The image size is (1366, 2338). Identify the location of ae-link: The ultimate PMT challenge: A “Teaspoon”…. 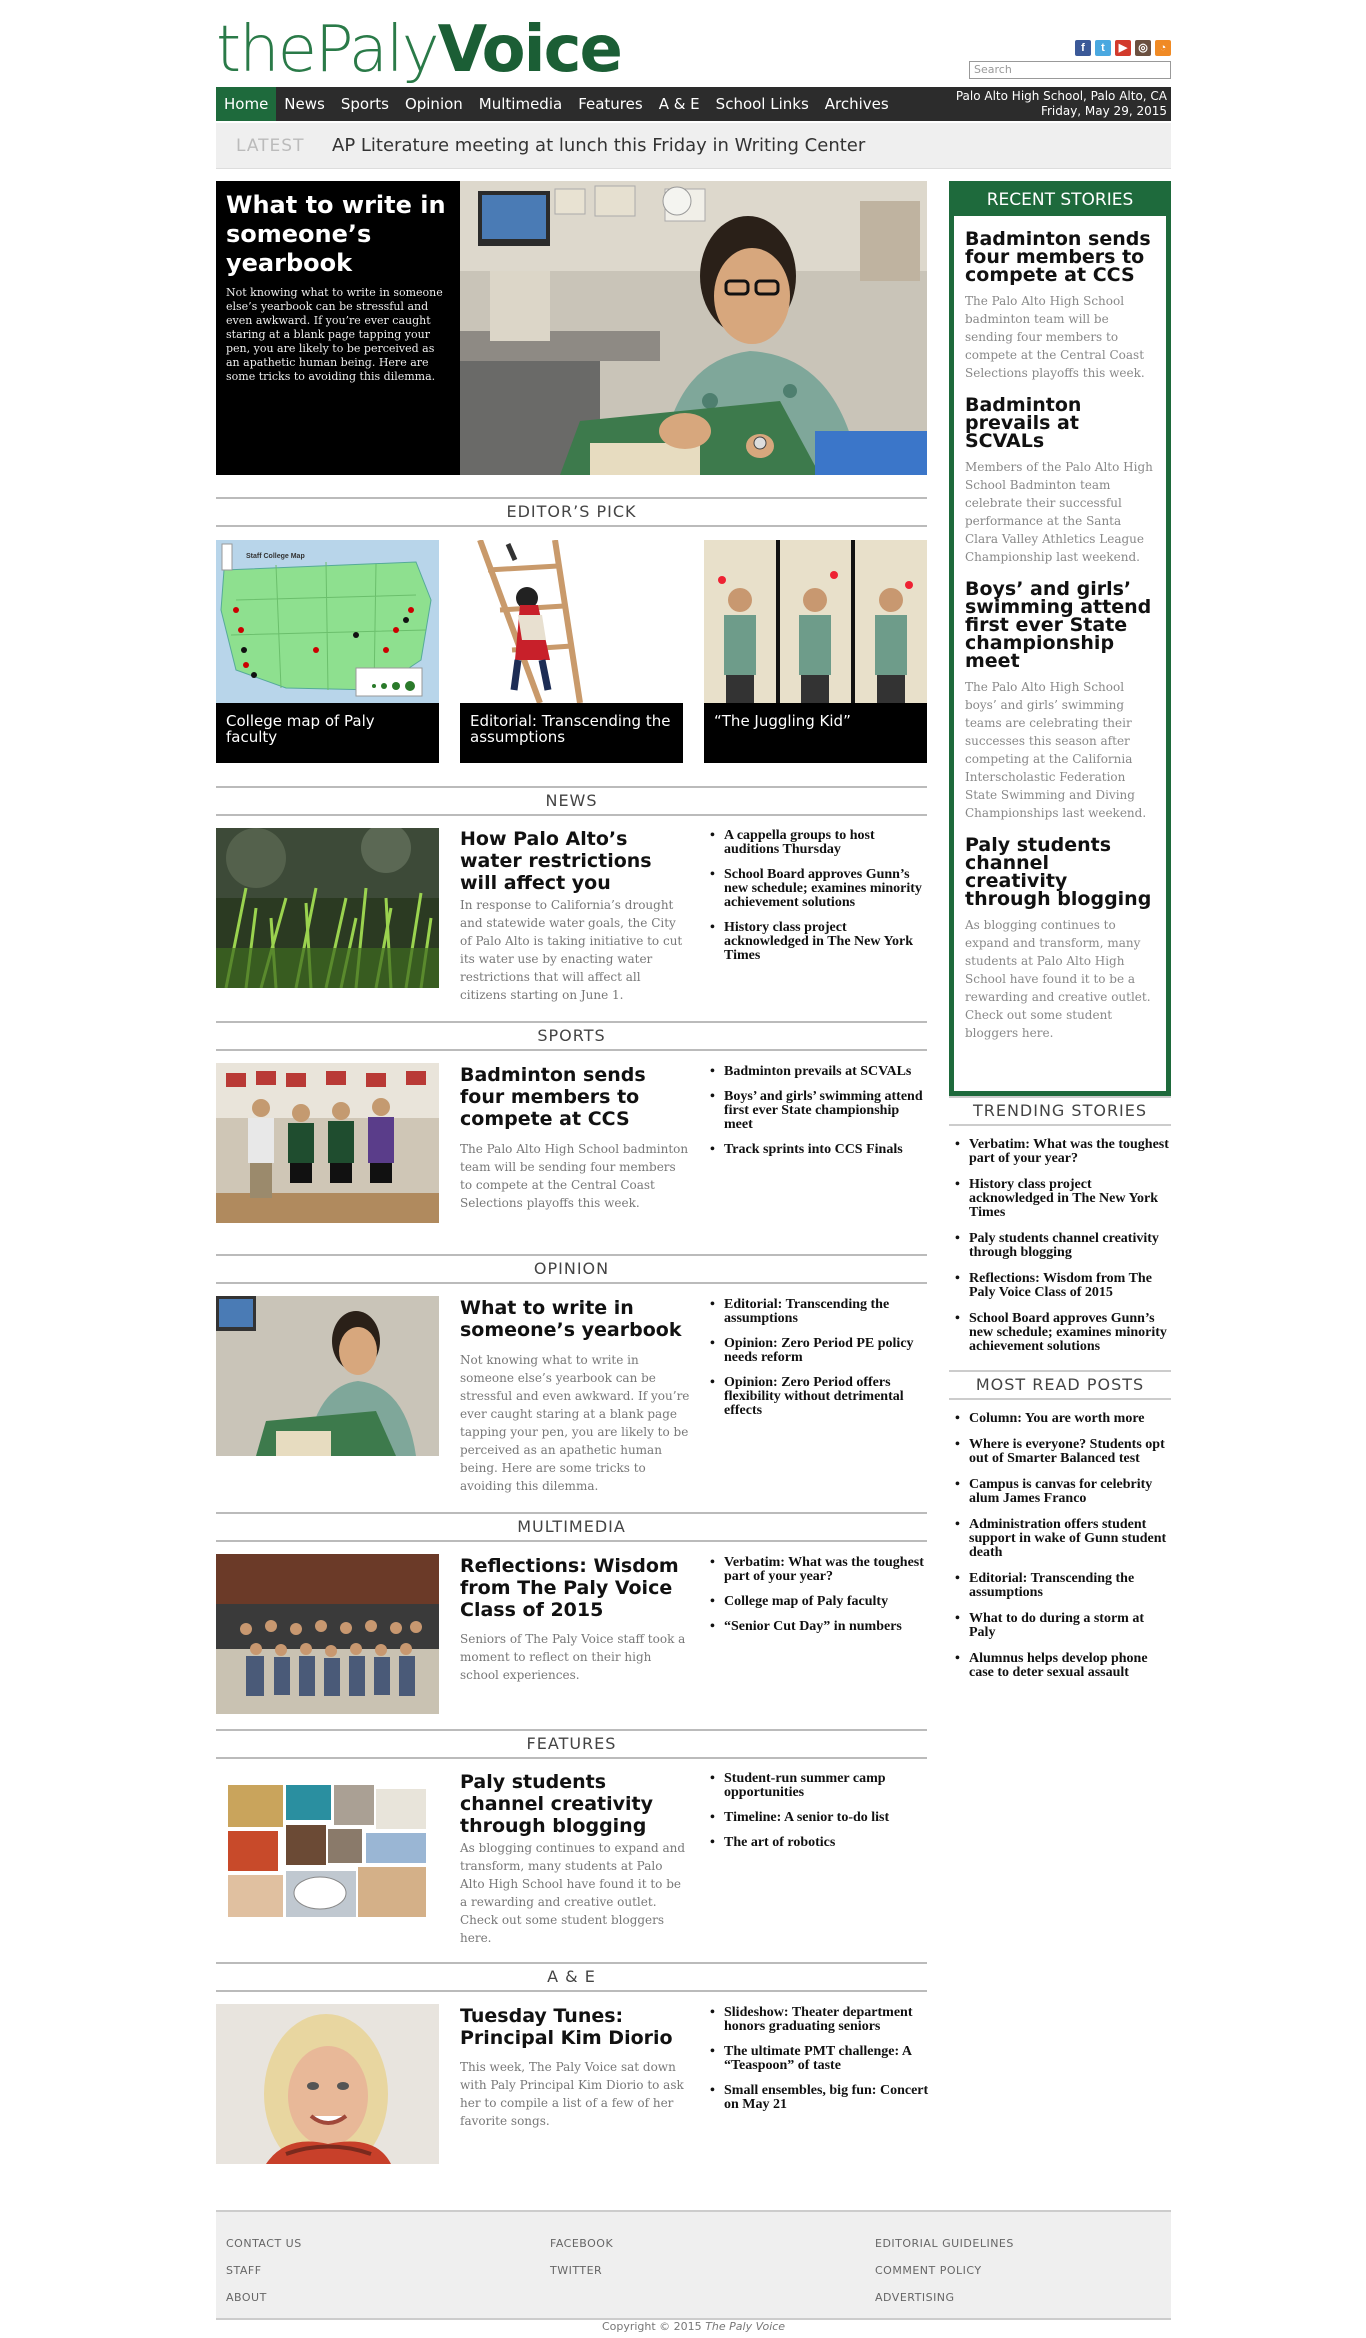
(818, 2059).